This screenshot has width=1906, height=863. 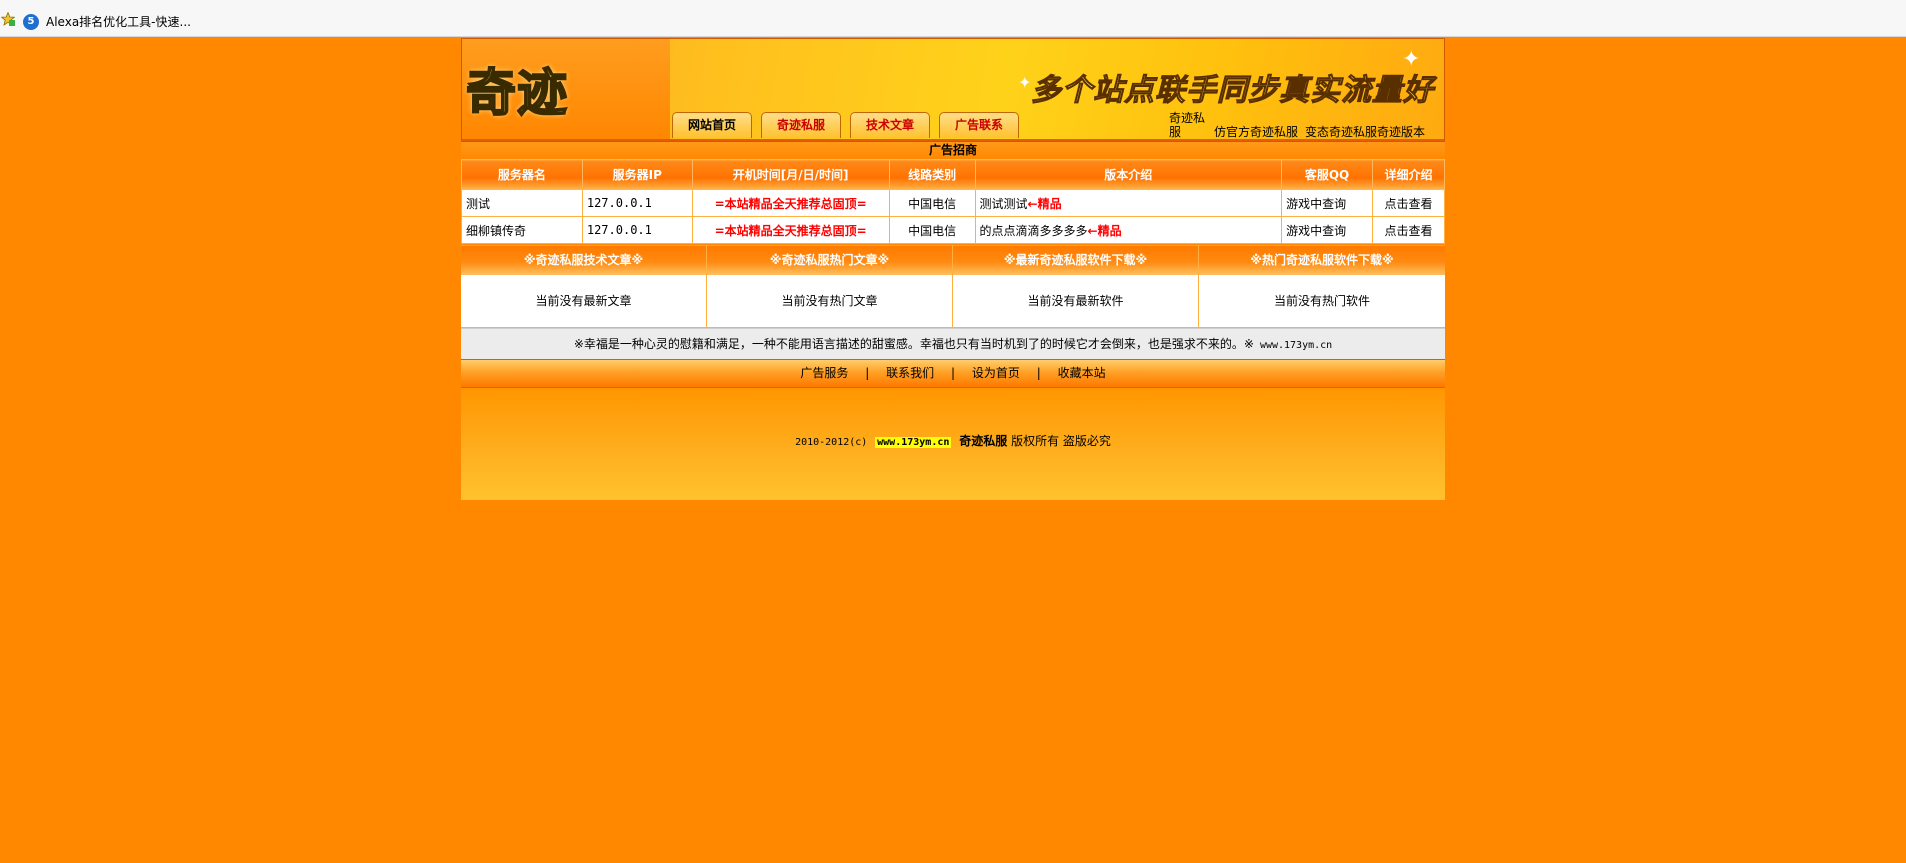 I want to click on logo-panel: 奇迹, so click(x=566, y=90).